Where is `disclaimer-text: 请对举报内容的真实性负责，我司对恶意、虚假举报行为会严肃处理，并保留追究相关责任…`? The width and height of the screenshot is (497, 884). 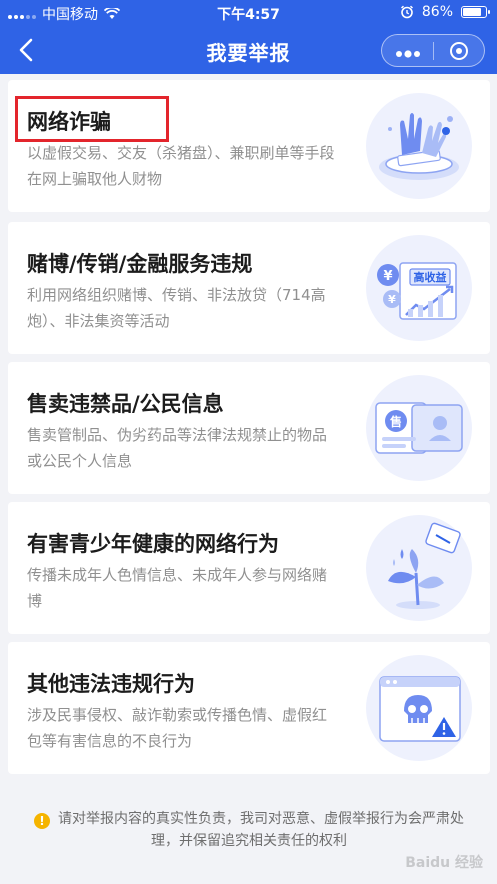 disclaimer-text: 请对举报内容的真实性负责，我司对恶意、虚假举报行为会严肃处理，并保留追究相关责任… is located at coordinates (261, 830).